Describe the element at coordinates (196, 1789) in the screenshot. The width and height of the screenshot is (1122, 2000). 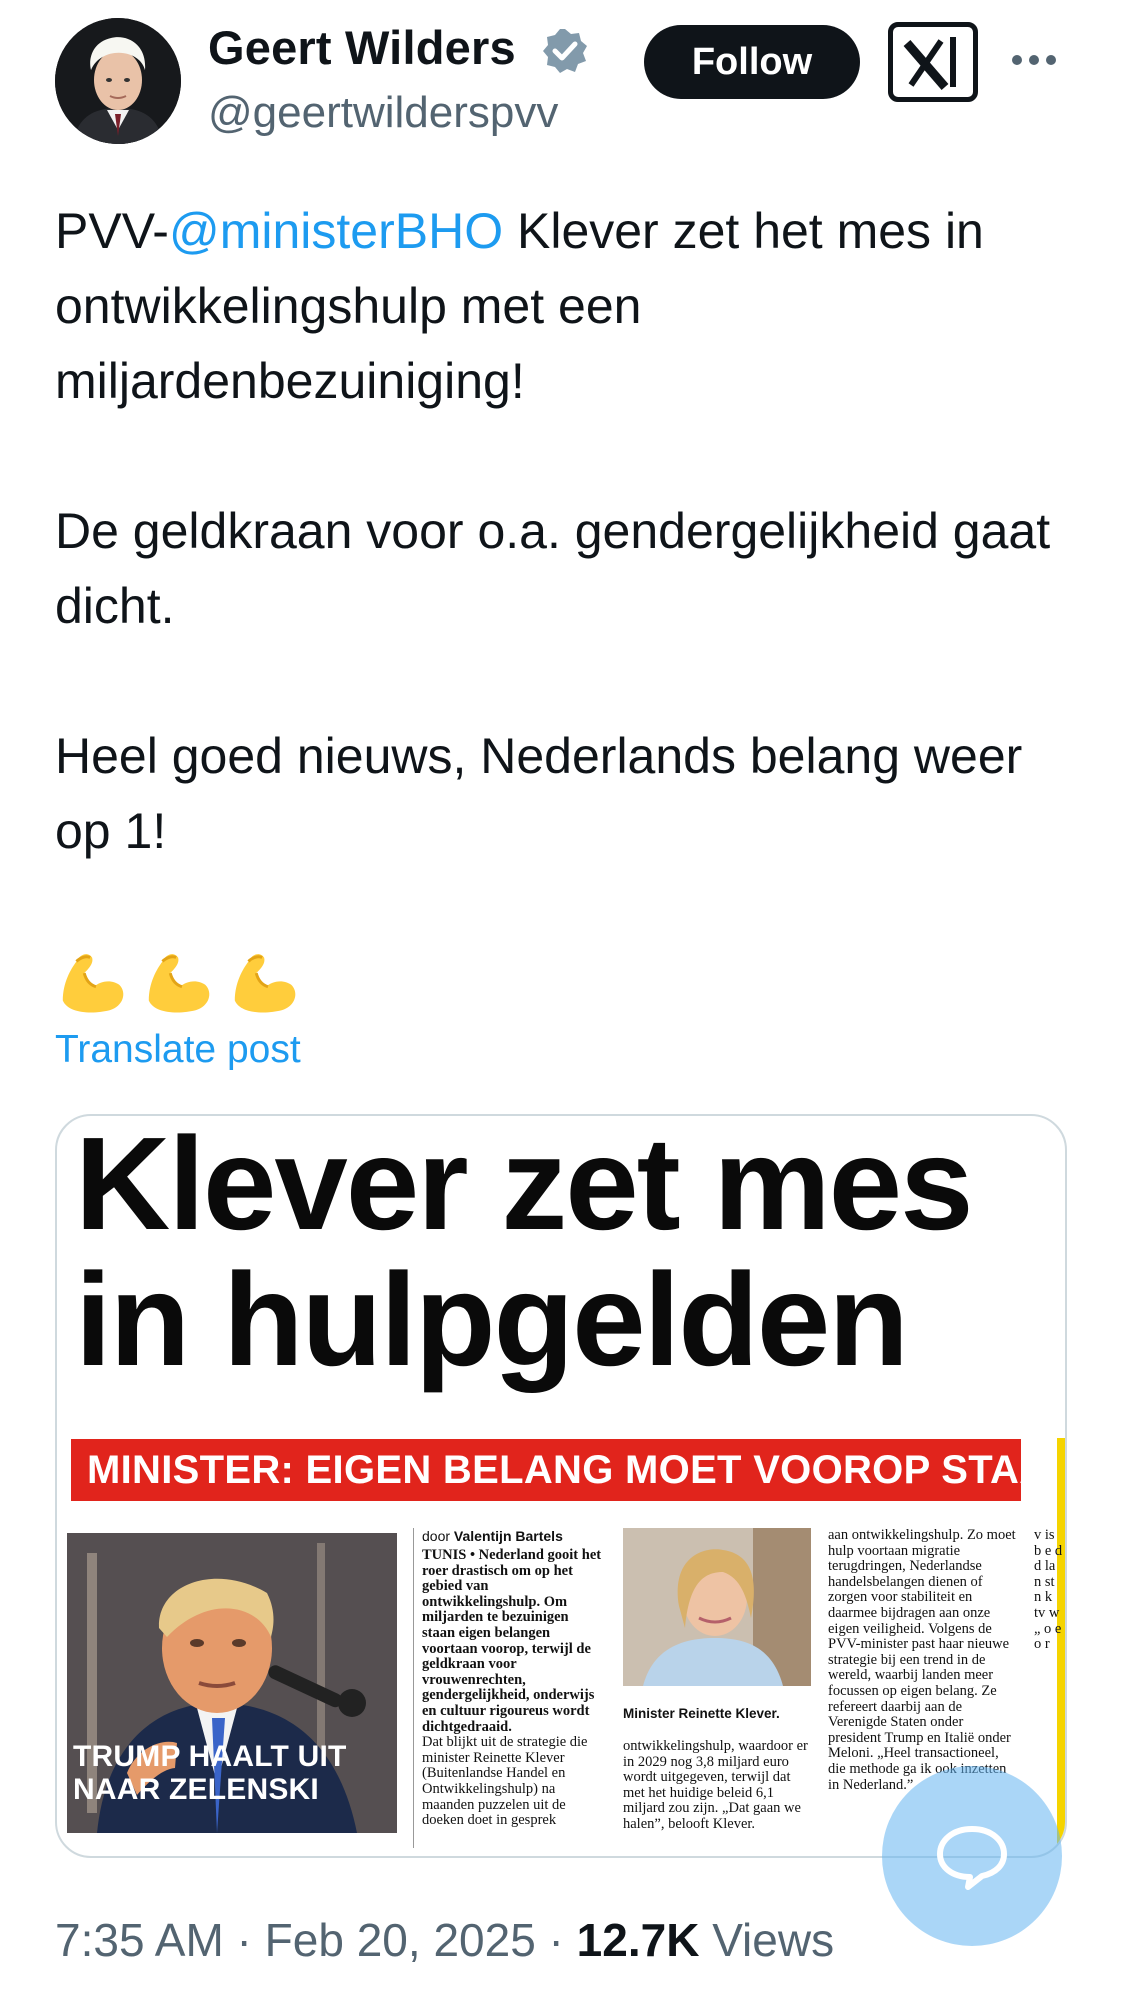
I see `trump-caption-line-2: NAAR ZELENSKI` at that location.